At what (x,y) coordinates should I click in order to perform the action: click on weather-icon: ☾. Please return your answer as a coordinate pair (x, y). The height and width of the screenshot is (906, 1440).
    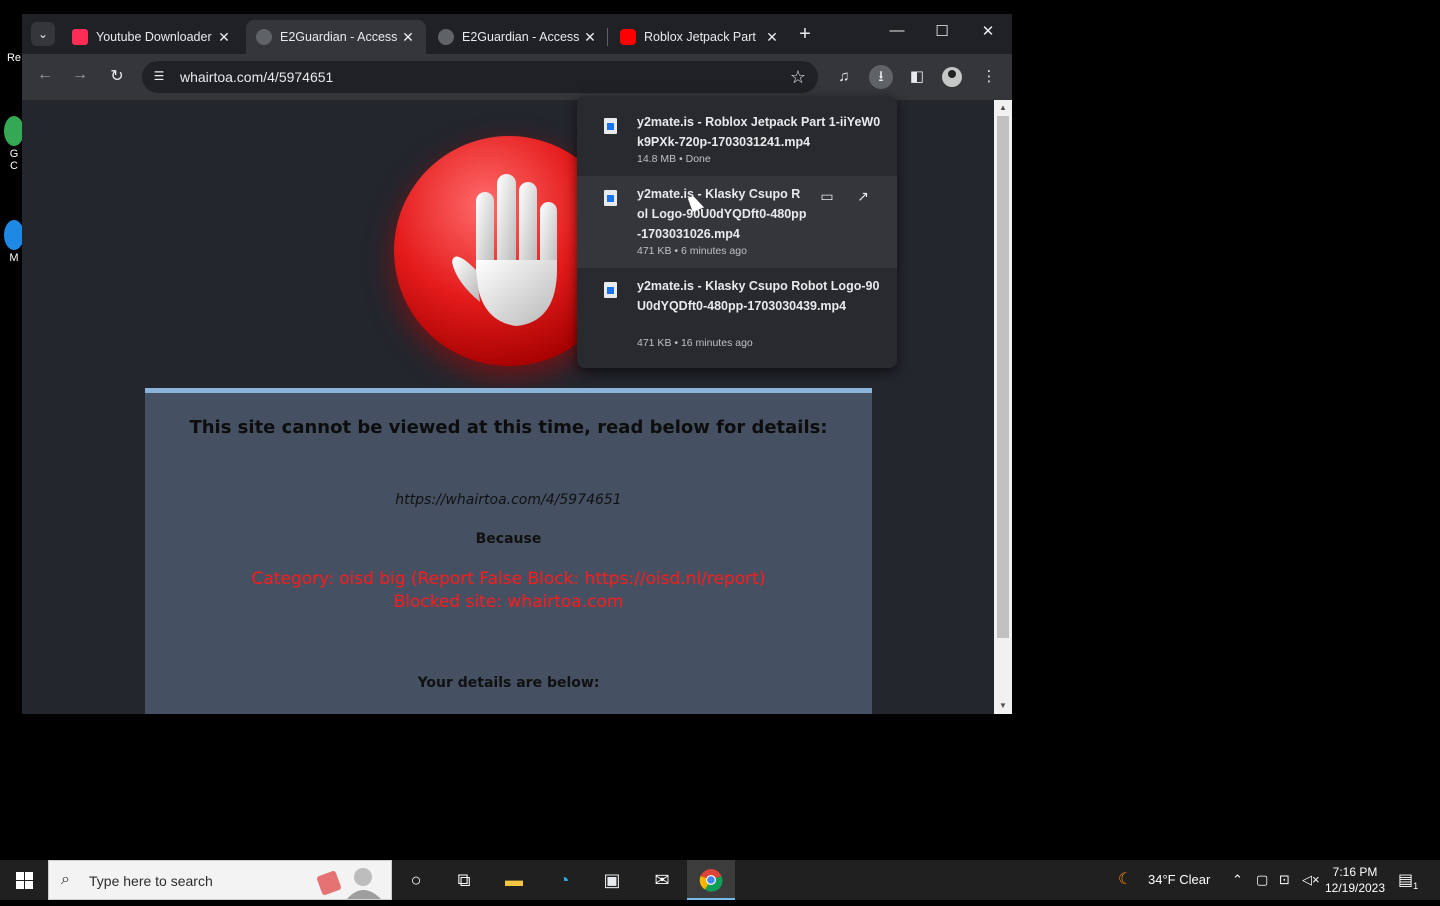
    Looking at the image, I should click on (1125, 880).